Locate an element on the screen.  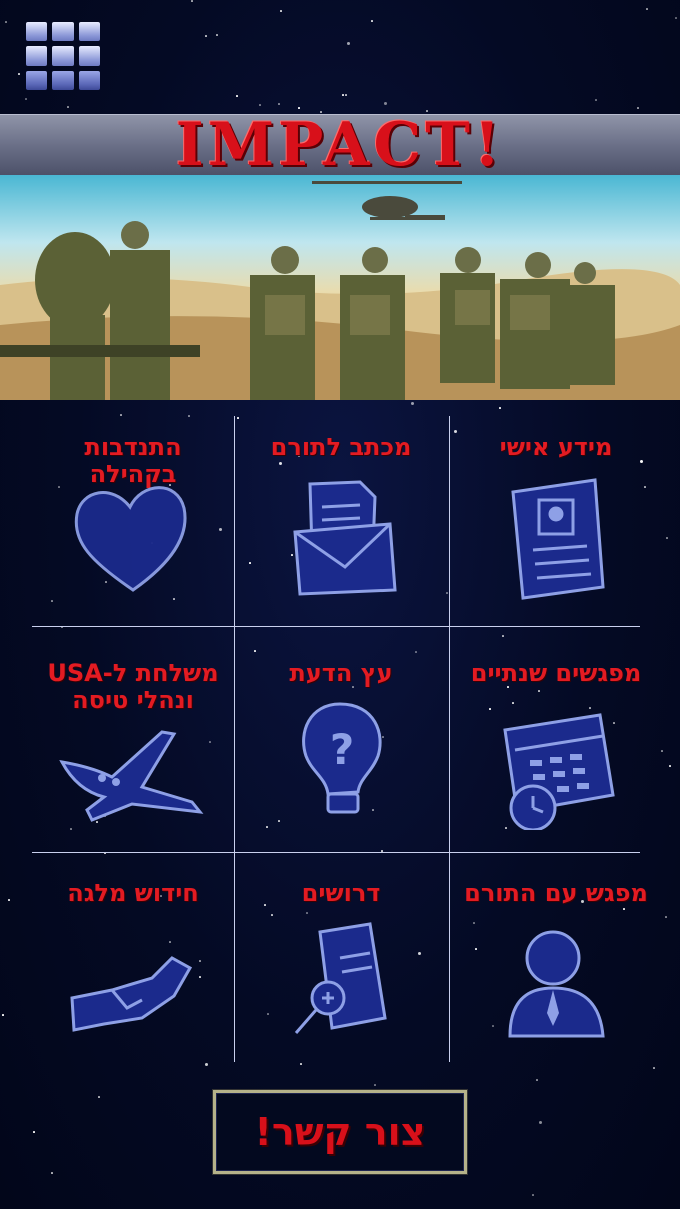
tile-label: מפגשים שנתיים is located at coordinates (556, 673).